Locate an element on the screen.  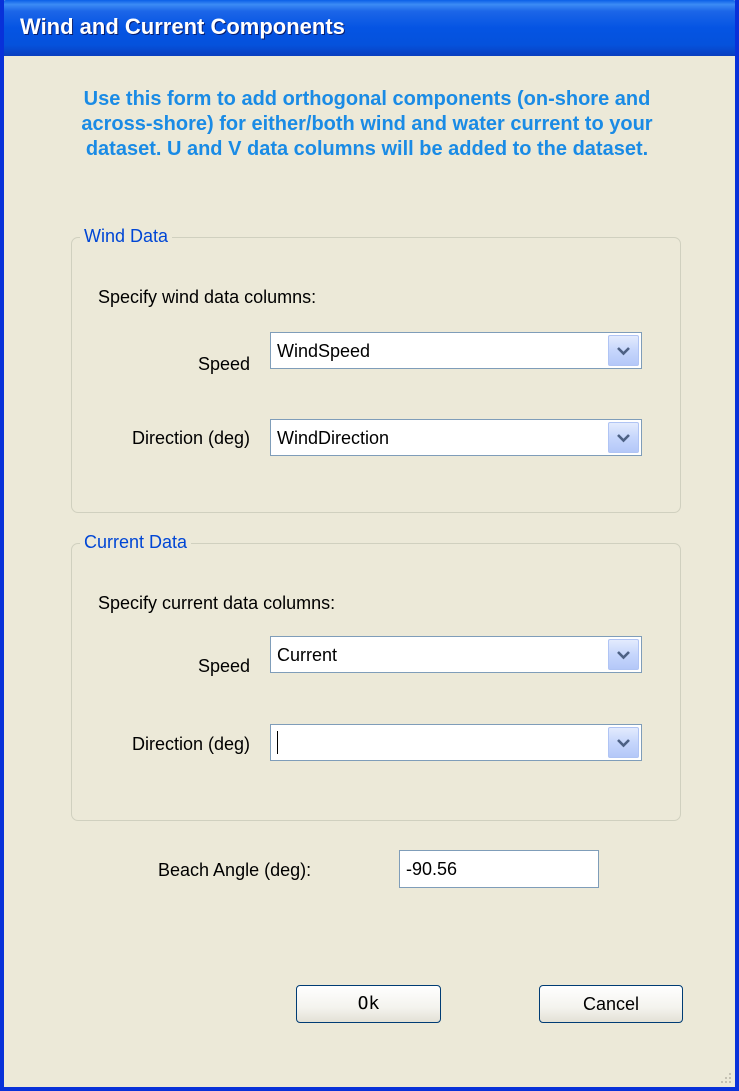
wind-data-legend: Wind Data is located at coordinates (126, 236).